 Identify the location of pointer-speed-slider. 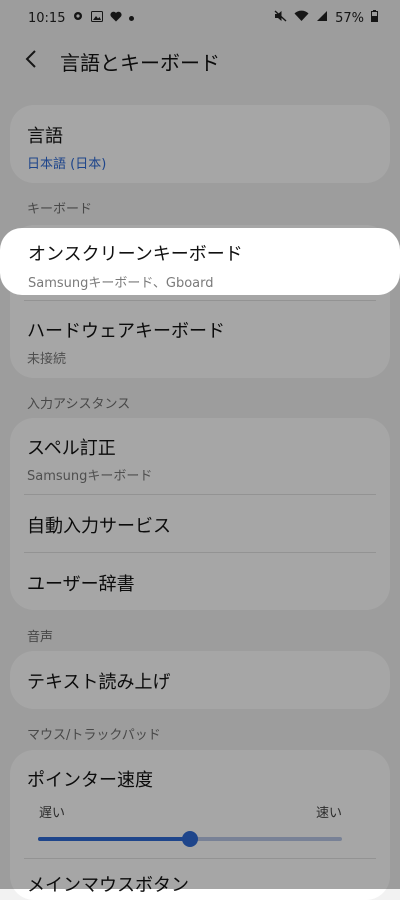
(190, 839).